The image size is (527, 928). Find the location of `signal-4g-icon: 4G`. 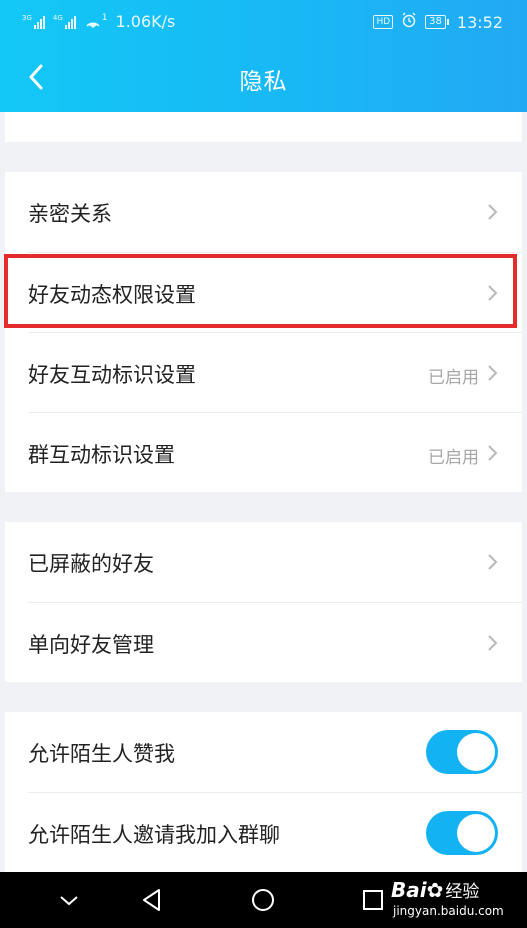

signal-4g-icon: 4G is located at coordinates (64, 21).